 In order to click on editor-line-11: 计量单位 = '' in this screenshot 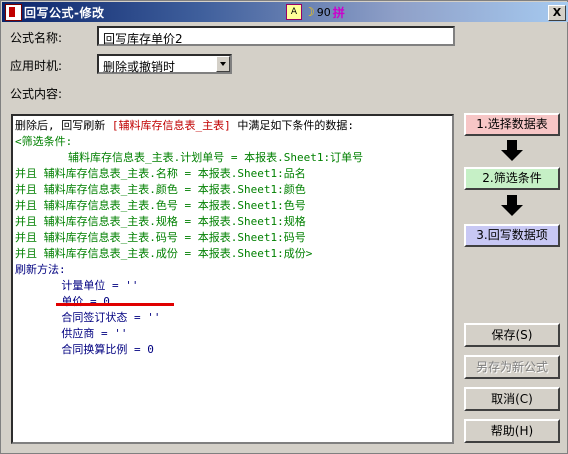, I will do `click(77, 285)`.